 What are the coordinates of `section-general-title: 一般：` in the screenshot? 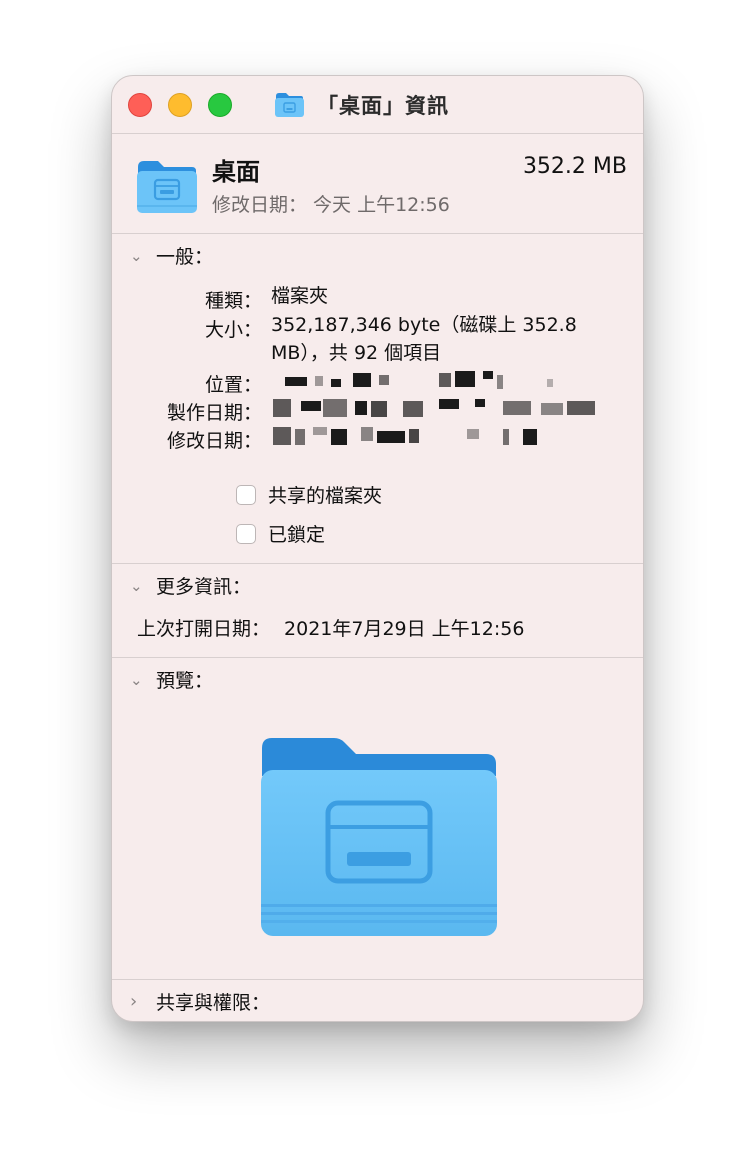 It's located at (185, 257).